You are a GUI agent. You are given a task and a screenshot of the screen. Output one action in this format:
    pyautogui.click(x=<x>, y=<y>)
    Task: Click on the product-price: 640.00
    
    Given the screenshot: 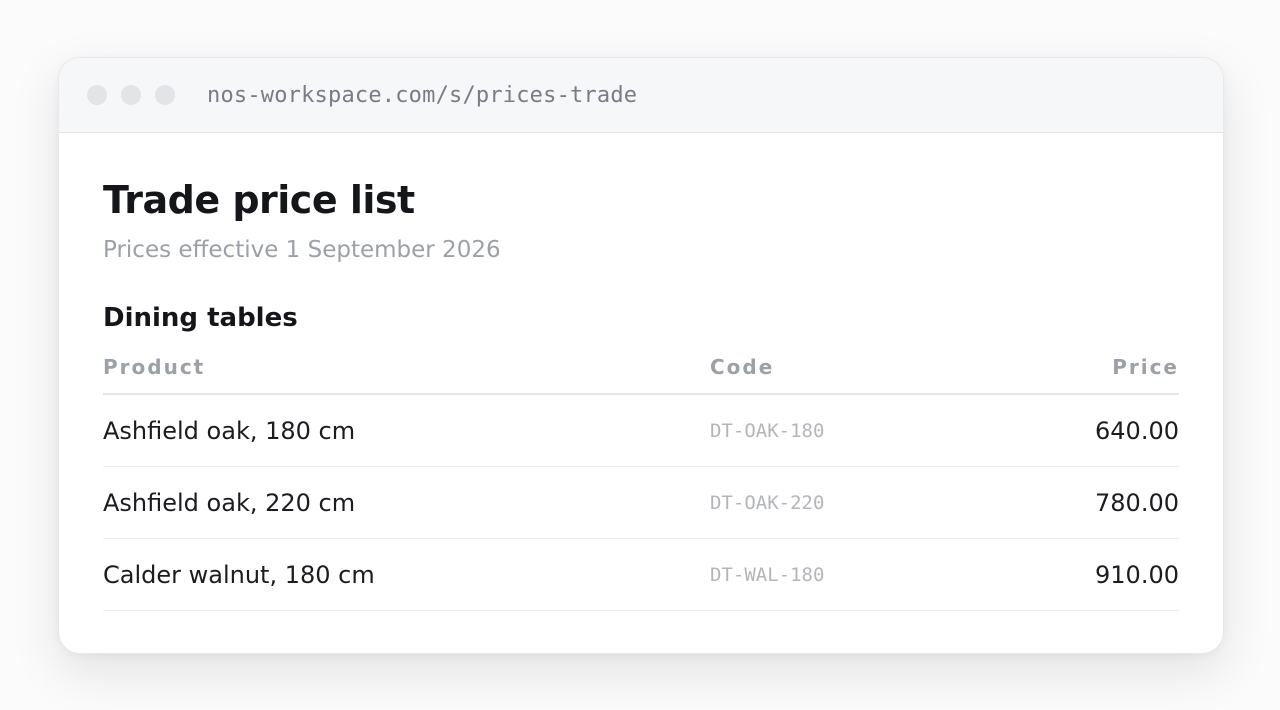 What is the action you would take?
    pyautogui.click(x=1137, y=431)
    